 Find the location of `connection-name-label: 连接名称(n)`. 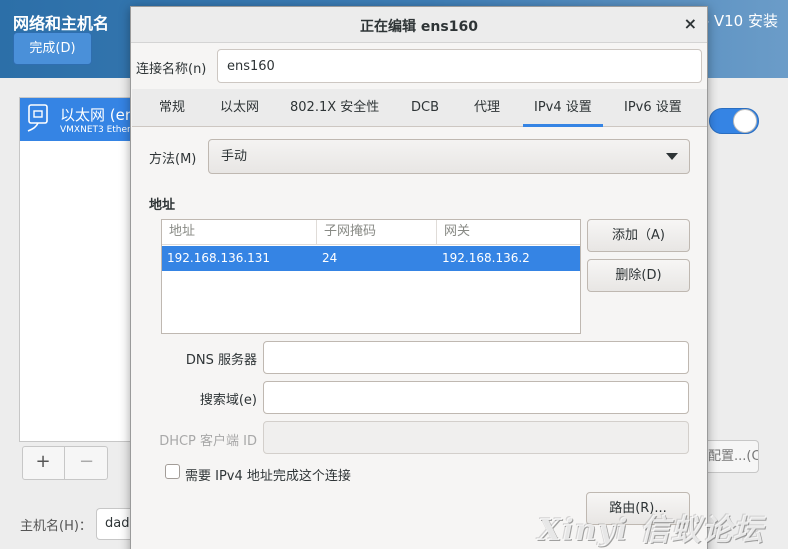

connection-name-label: 连接名称(n) is located at coordinates (171, 69).